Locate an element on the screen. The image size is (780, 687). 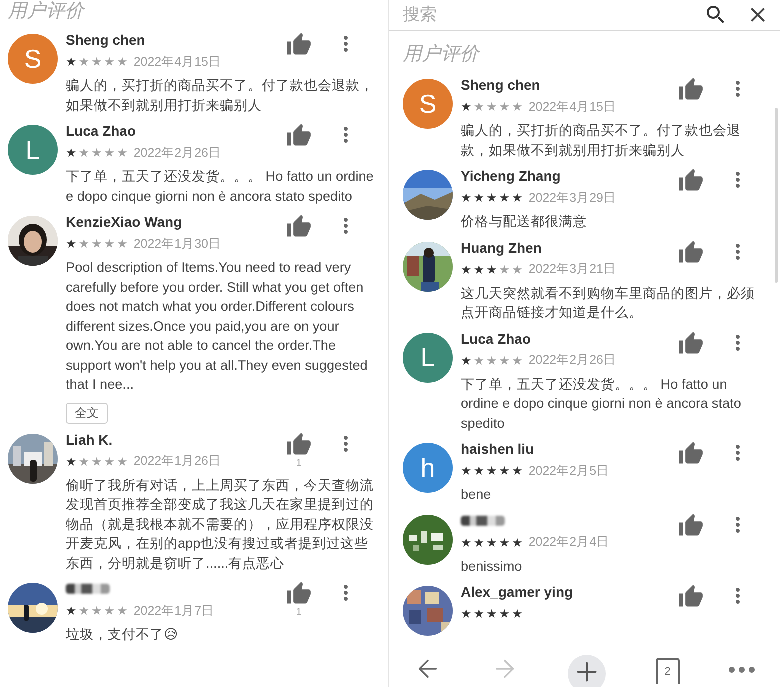
author-name: Yicheng Zhang is located at coordinates (511, 176).